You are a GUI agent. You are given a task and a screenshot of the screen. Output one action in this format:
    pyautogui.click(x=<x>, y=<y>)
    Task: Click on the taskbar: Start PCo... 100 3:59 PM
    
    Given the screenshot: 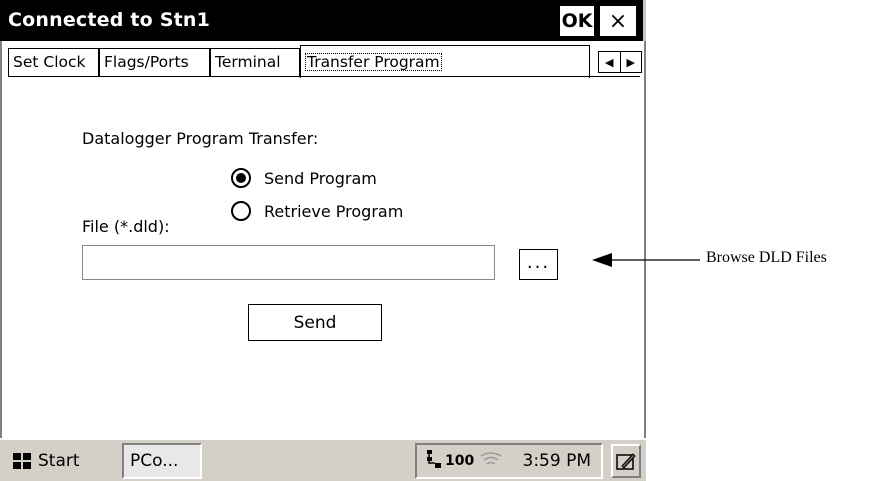 What is the action you would take?
    pyautogui.click(x=323, y=459)
    